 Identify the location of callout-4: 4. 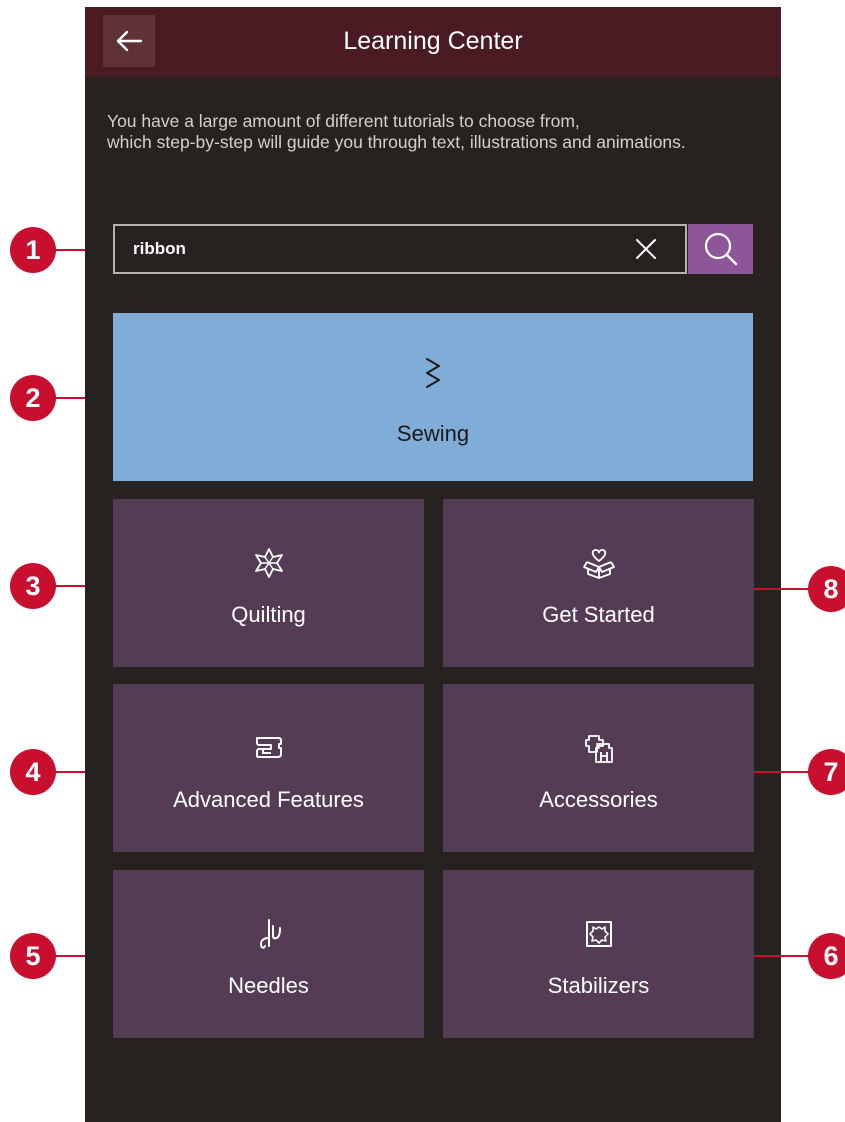
(33, 772).